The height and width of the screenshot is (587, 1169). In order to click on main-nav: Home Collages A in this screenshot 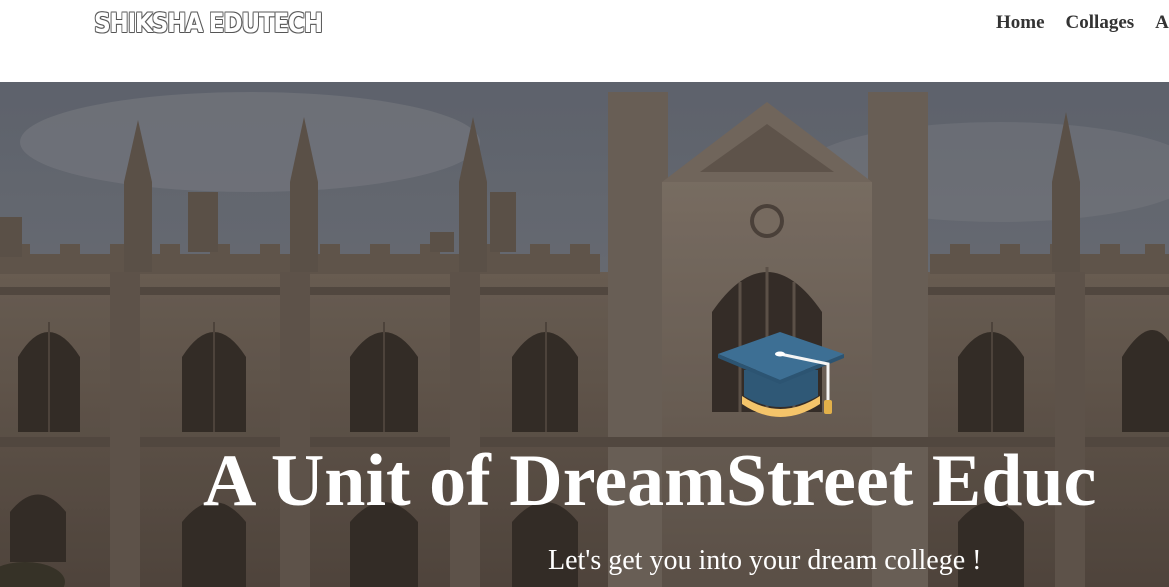, I will do `click(1082, 23)`.